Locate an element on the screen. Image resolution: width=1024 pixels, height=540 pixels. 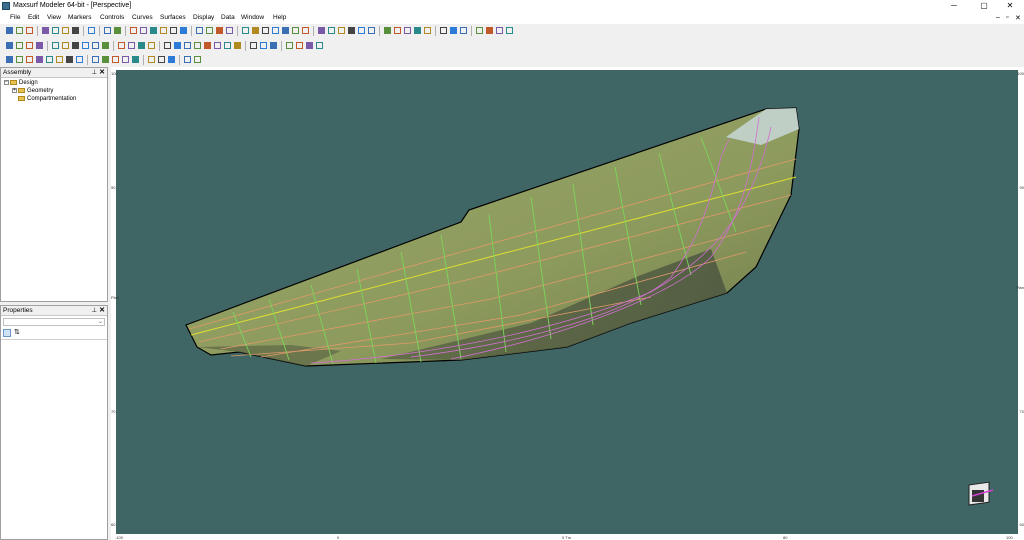
menu-file: File is located at coordinates (15, 17).